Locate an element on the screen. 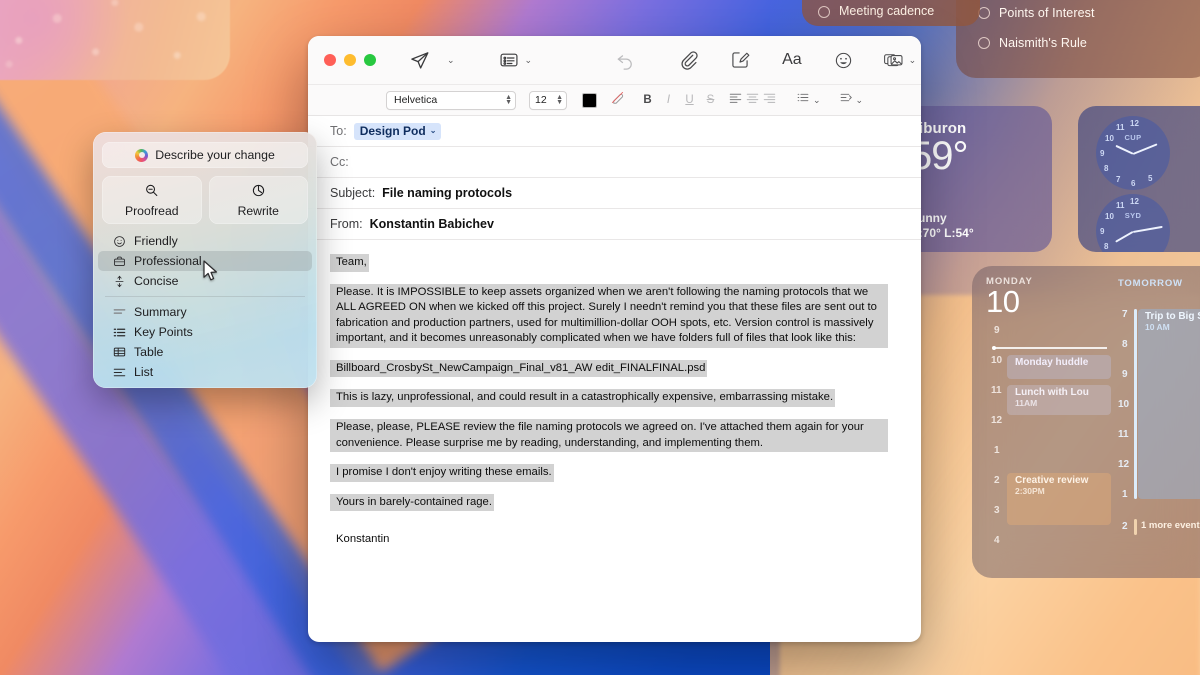 The height and width of the screenshot is (675, 1200). clock-zone-label: CUP is located at coordinates (1133, 137).